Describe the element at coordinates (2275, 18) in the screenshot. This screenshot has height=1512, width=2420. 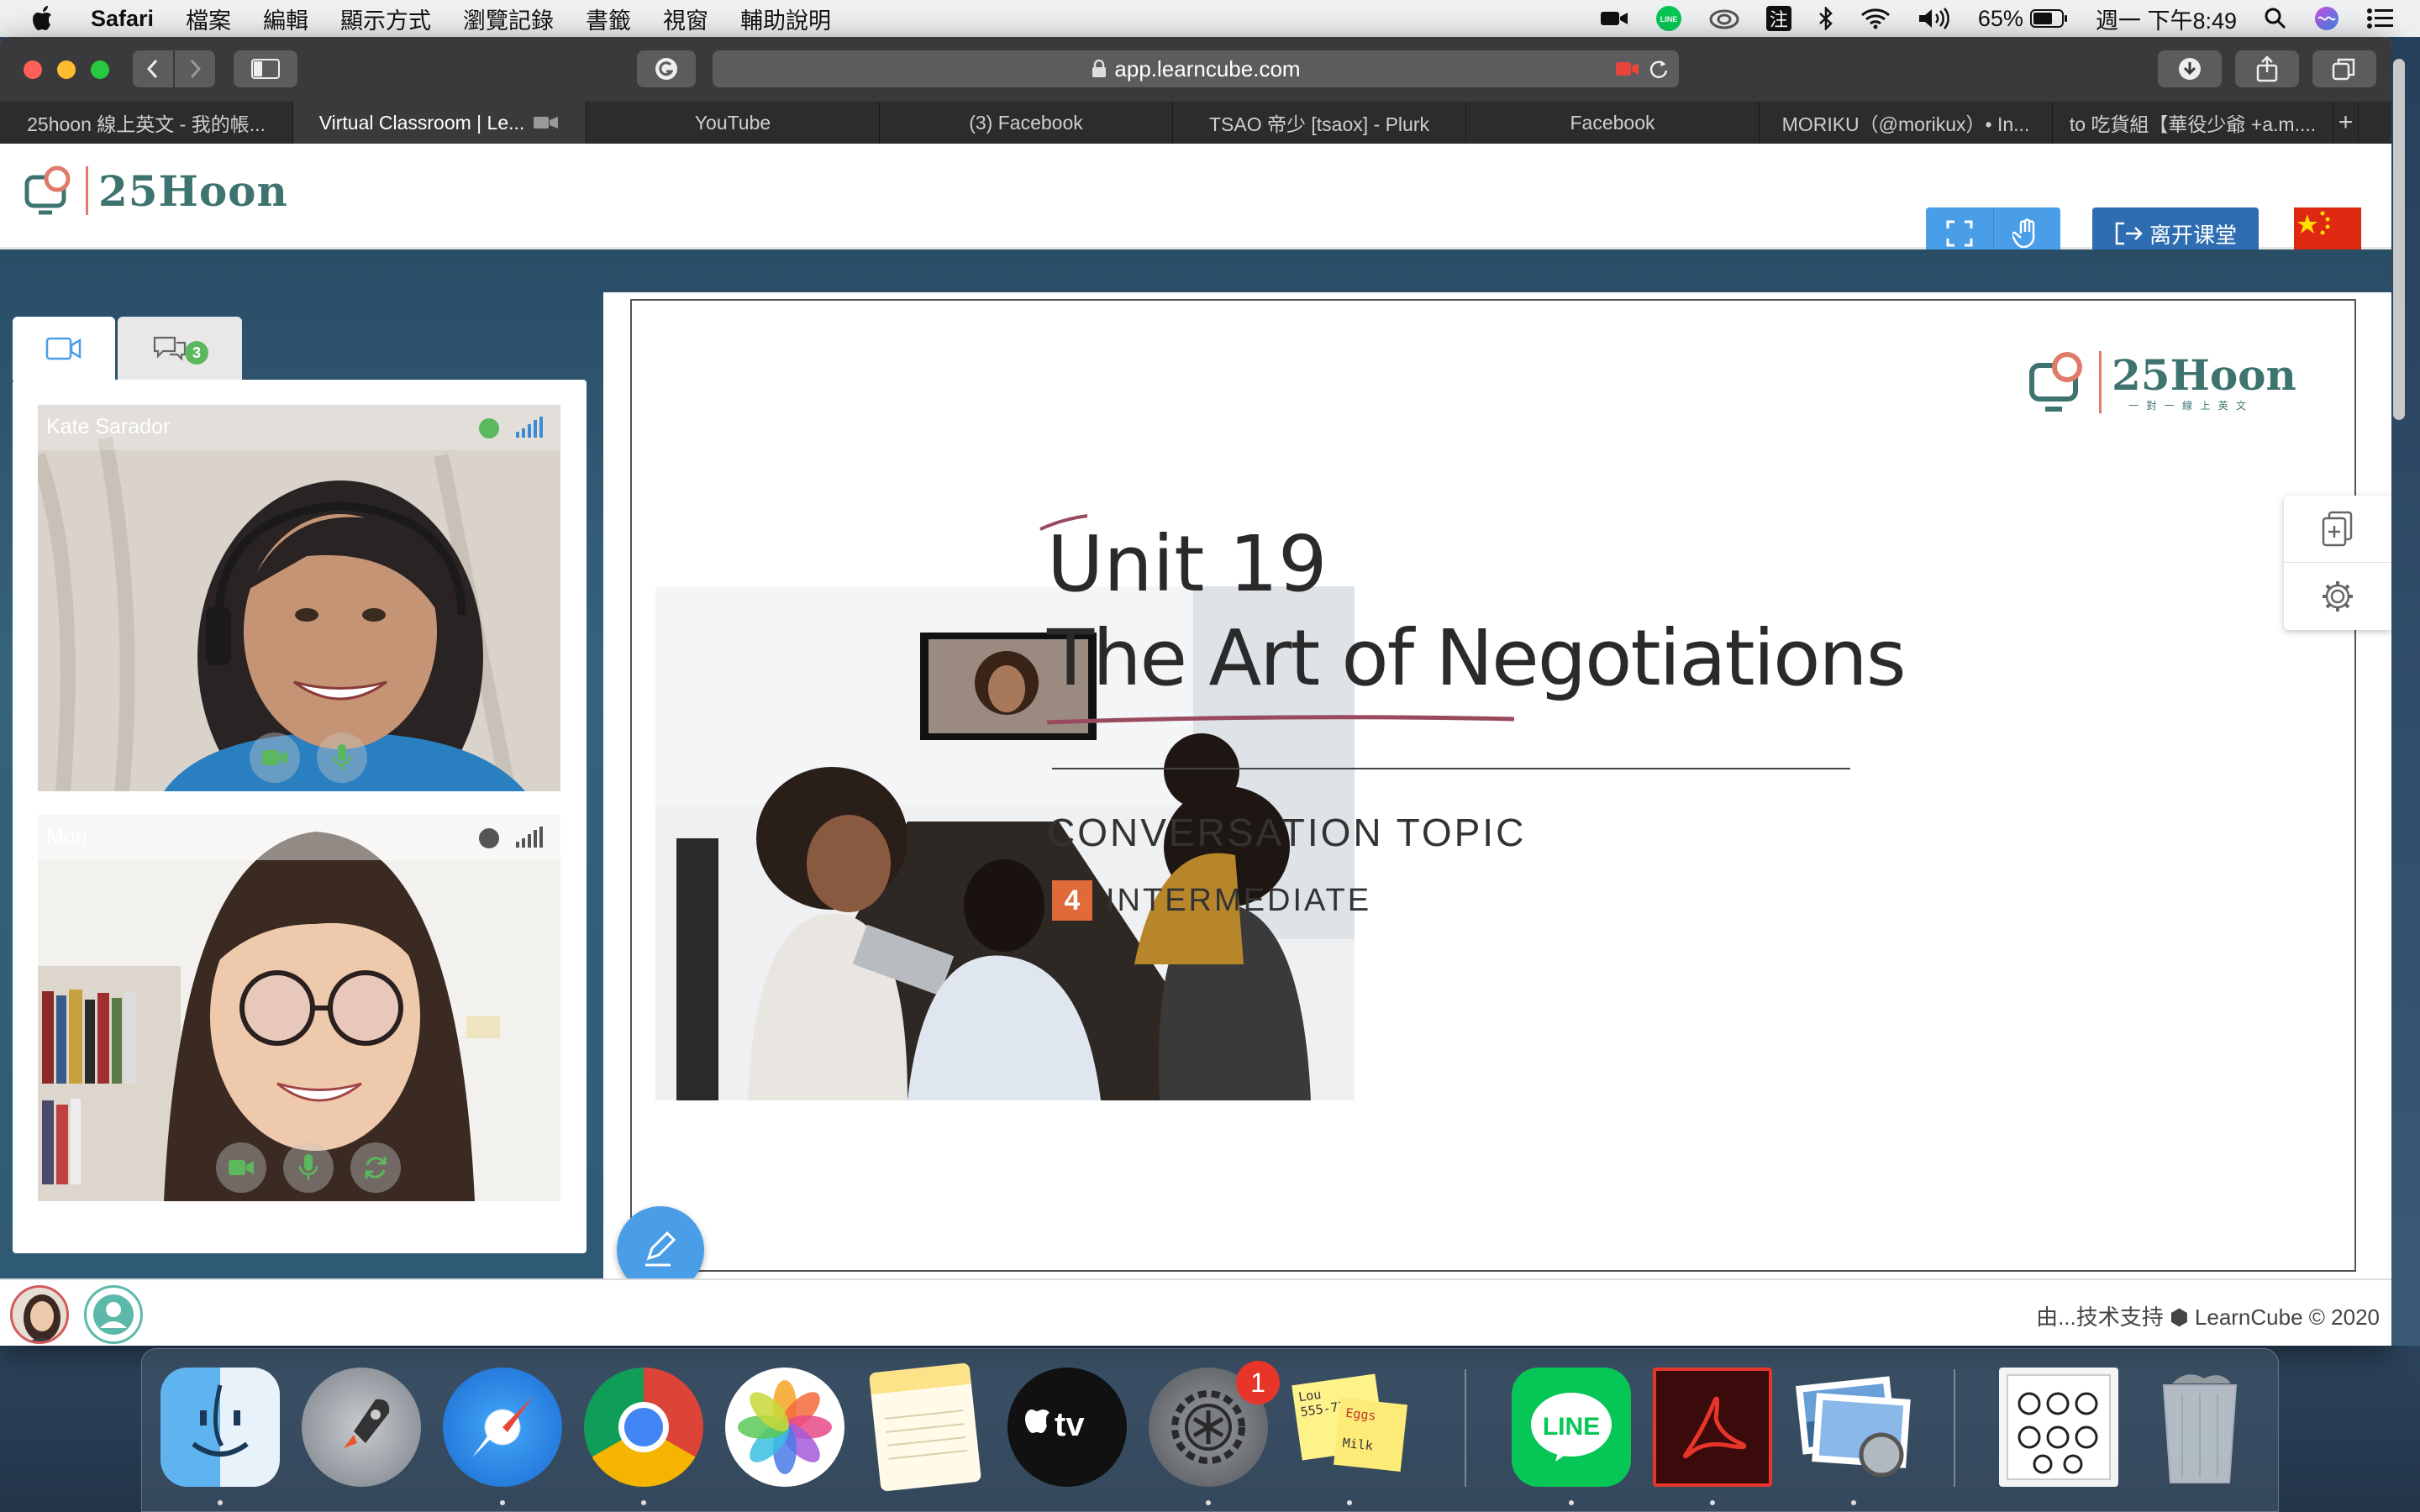
I see `spotlight-icon` at that location.